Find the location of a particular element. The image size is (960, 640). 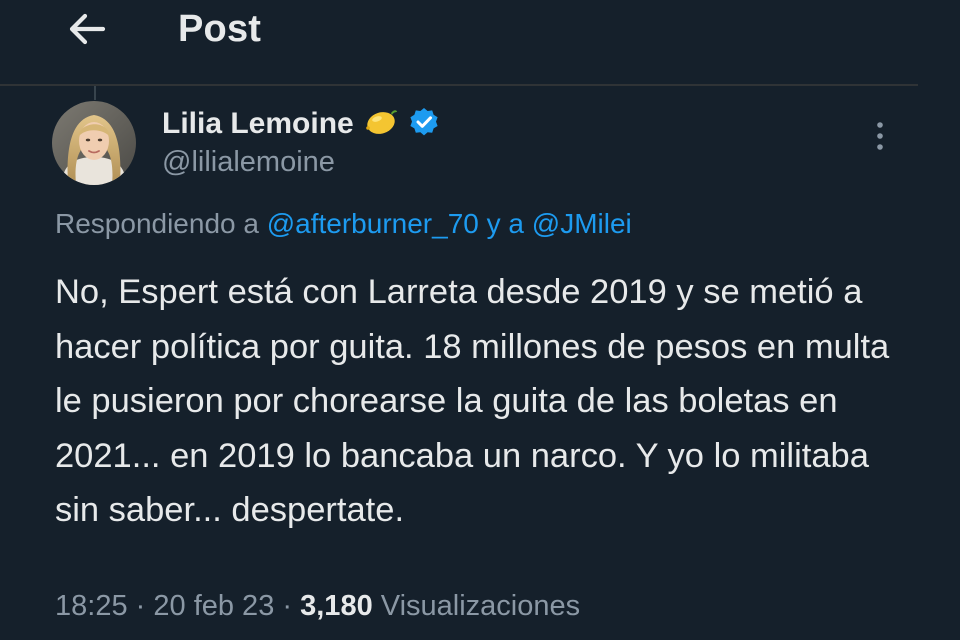

mention-link-afterburner: @afterburner_70 is located at coordinates (373, 223).